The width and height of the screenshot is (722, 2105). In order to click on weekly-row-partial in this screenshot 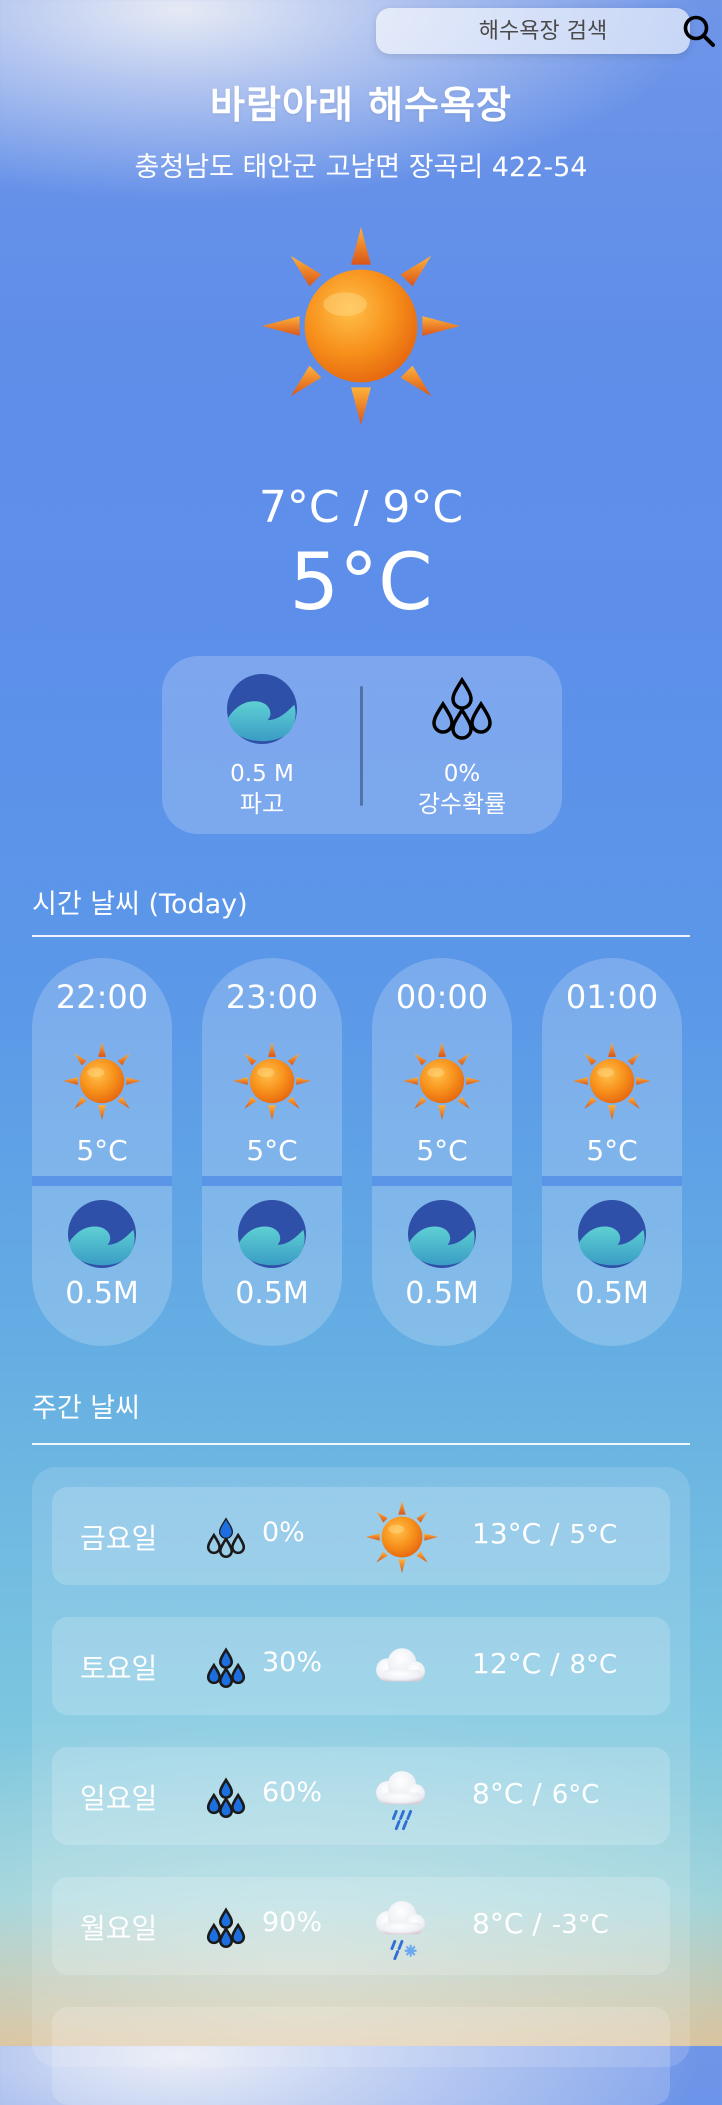, I will do `click(361, 2056)`.